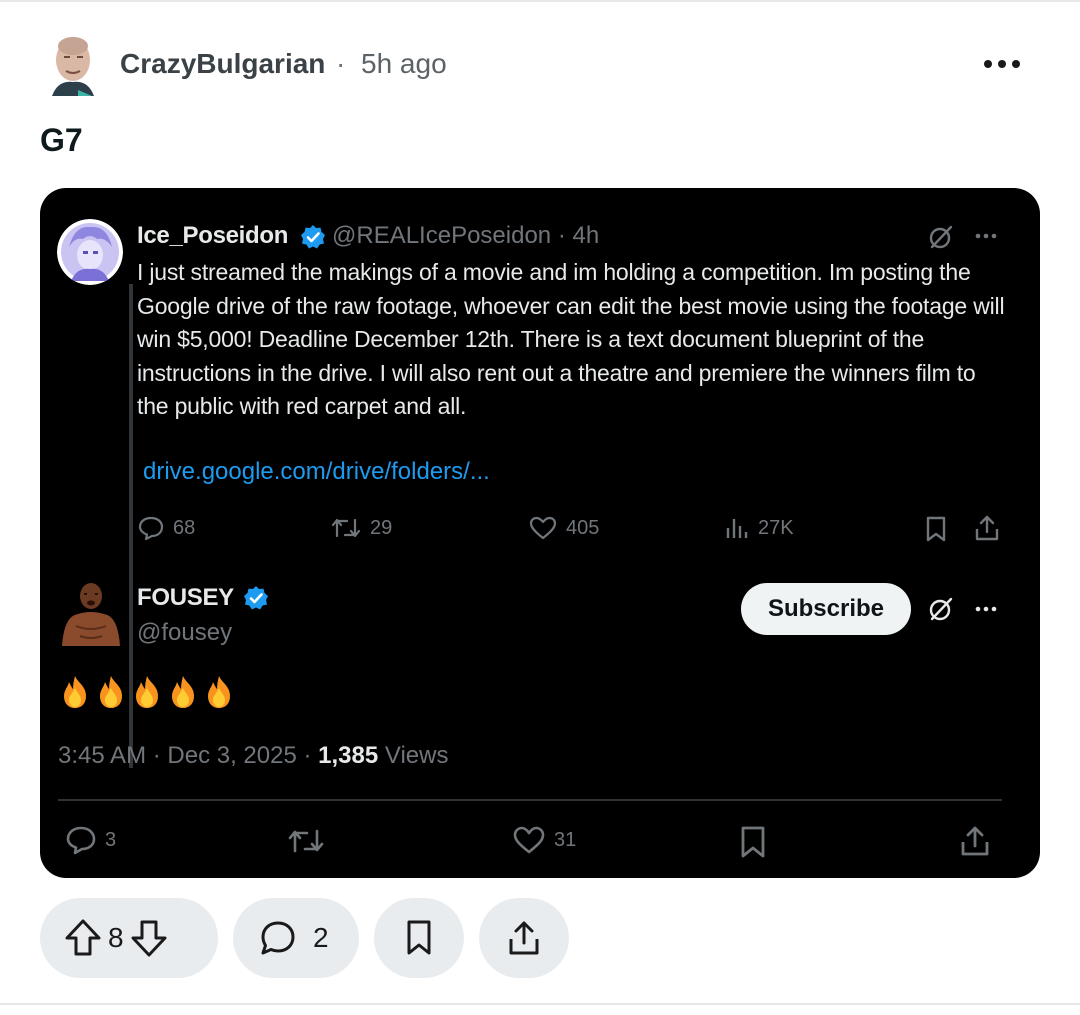 The width and height of the screenshot is (1080, 1015). What do you see at coordinates (111, 840) in the screenshot?
I see `reply-reply-count: 3` at bounding box center [111, 840].